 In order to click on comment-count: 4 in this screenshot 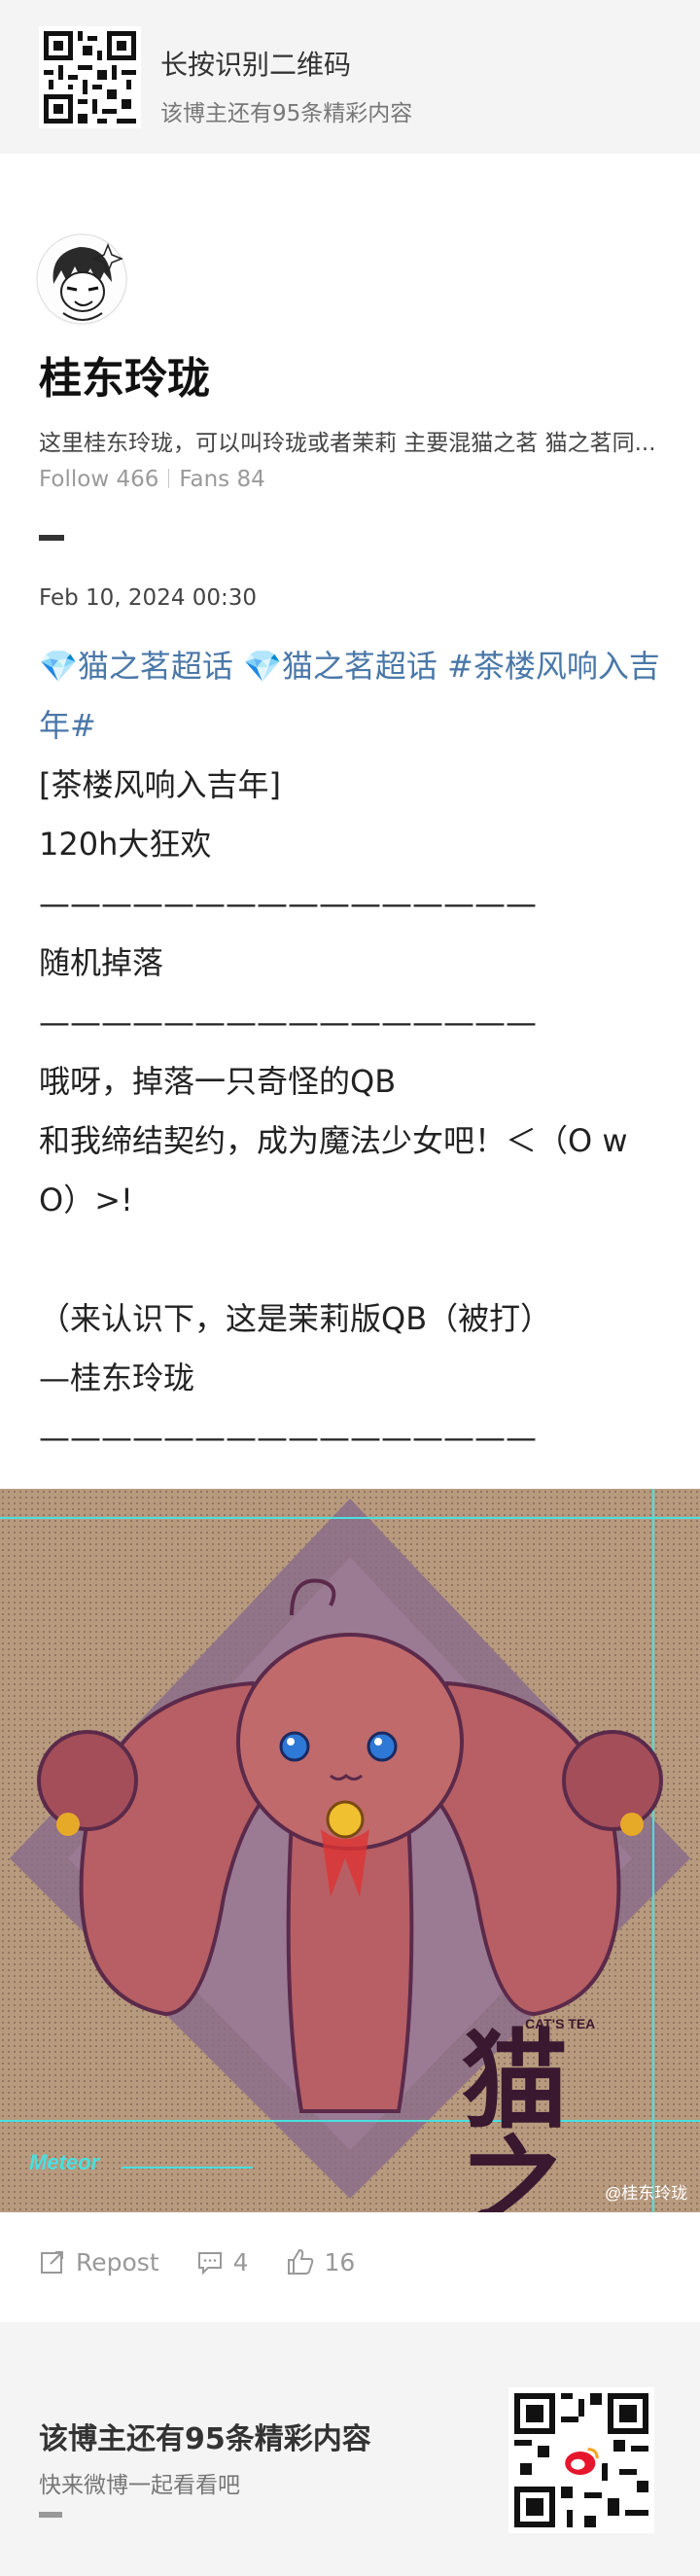, I will do `click(240, 2262)`.